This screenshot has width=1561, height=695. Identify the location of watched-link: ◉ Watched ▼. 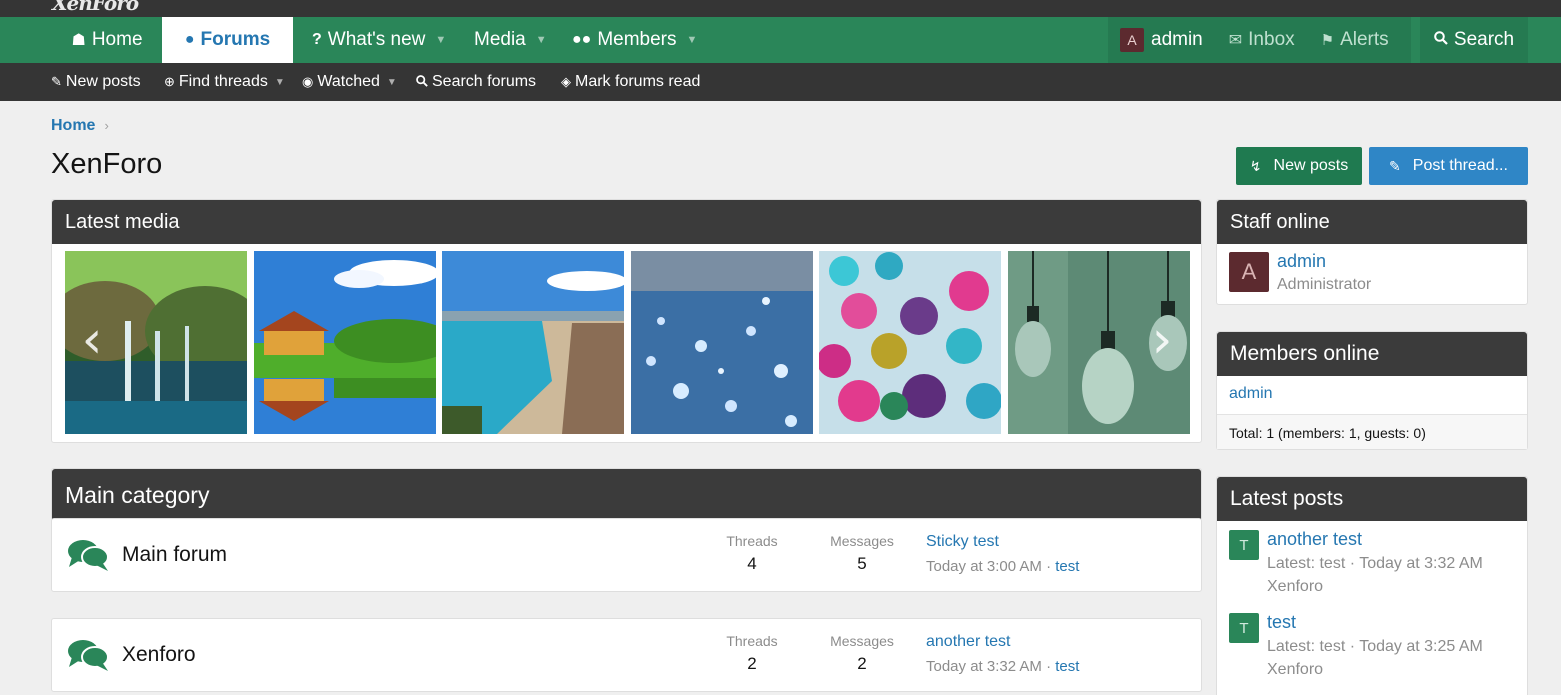
(349, 82).